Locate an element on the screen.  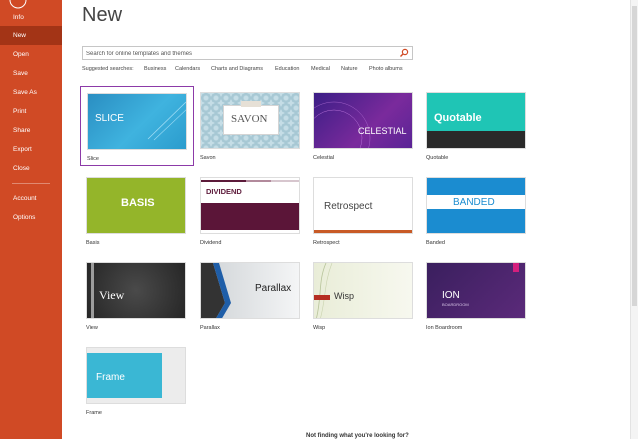
template-thumb-text: BANDED is located at coordinates (474, 202).